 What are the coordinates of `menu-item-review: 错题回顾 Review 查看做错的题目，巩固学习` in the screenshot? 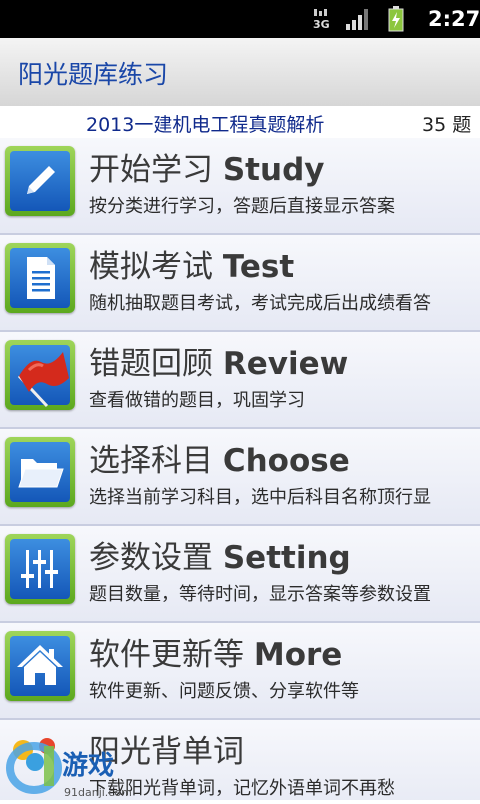 It's located at (240, 380).